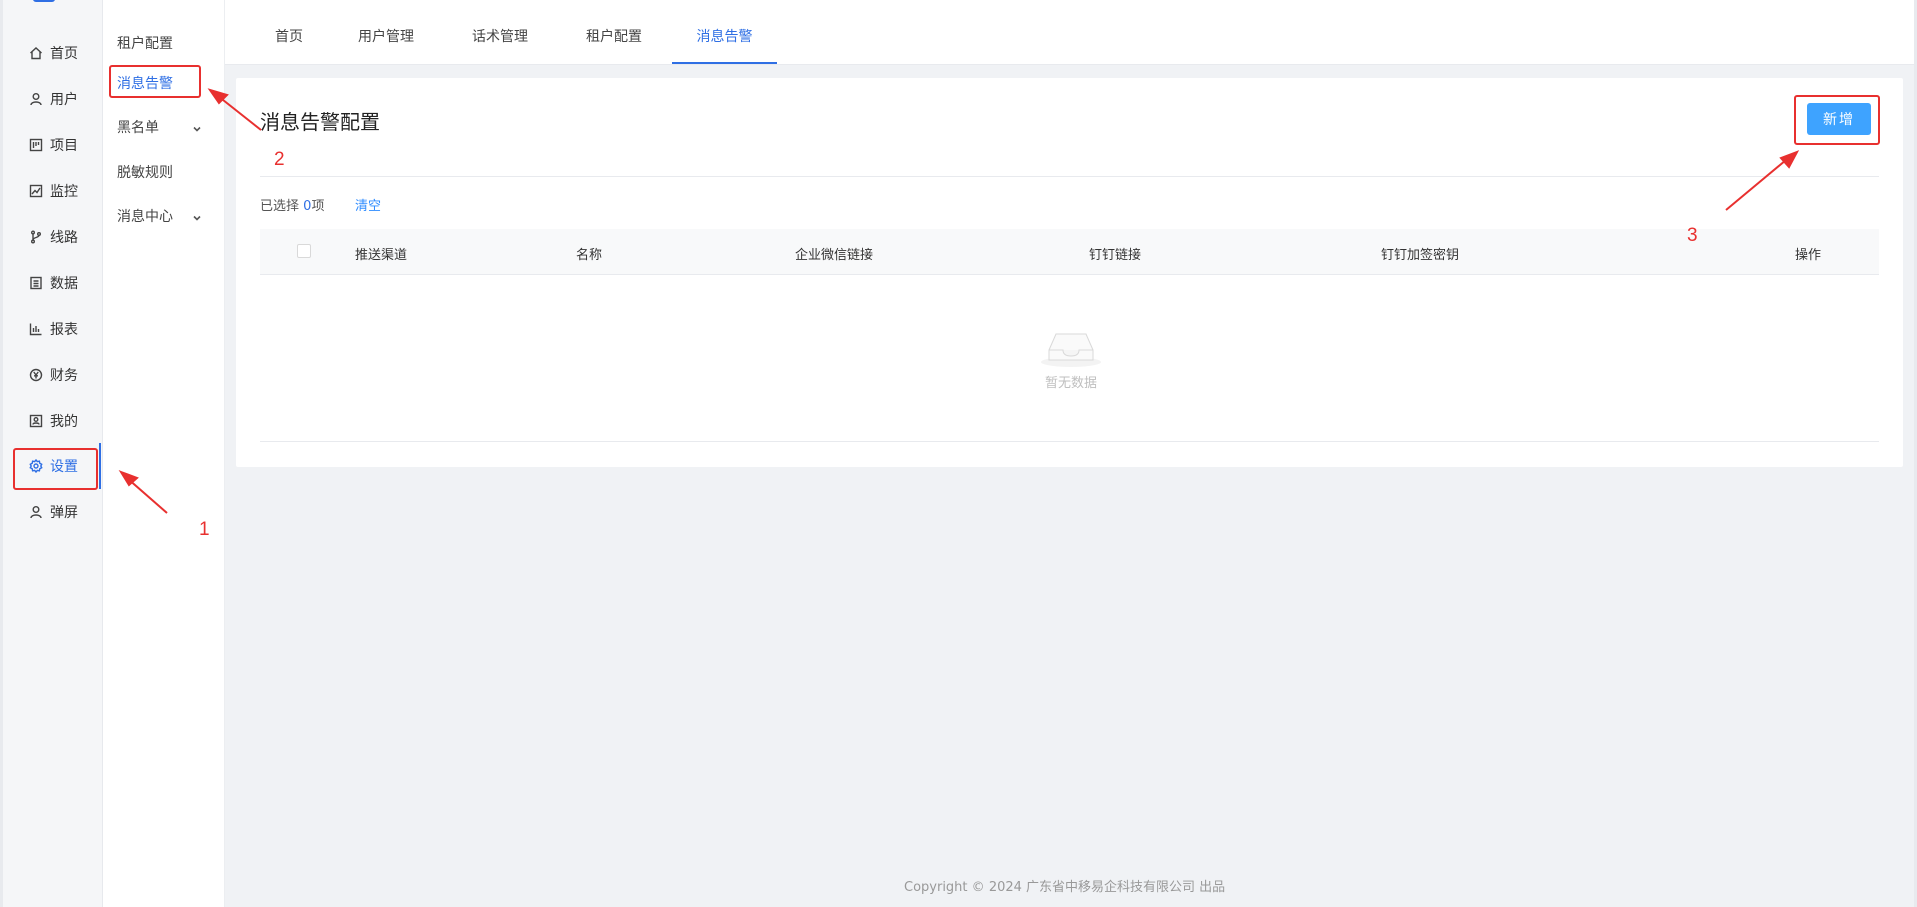  I want to click on select-all-checkbox, so click(304, 251).